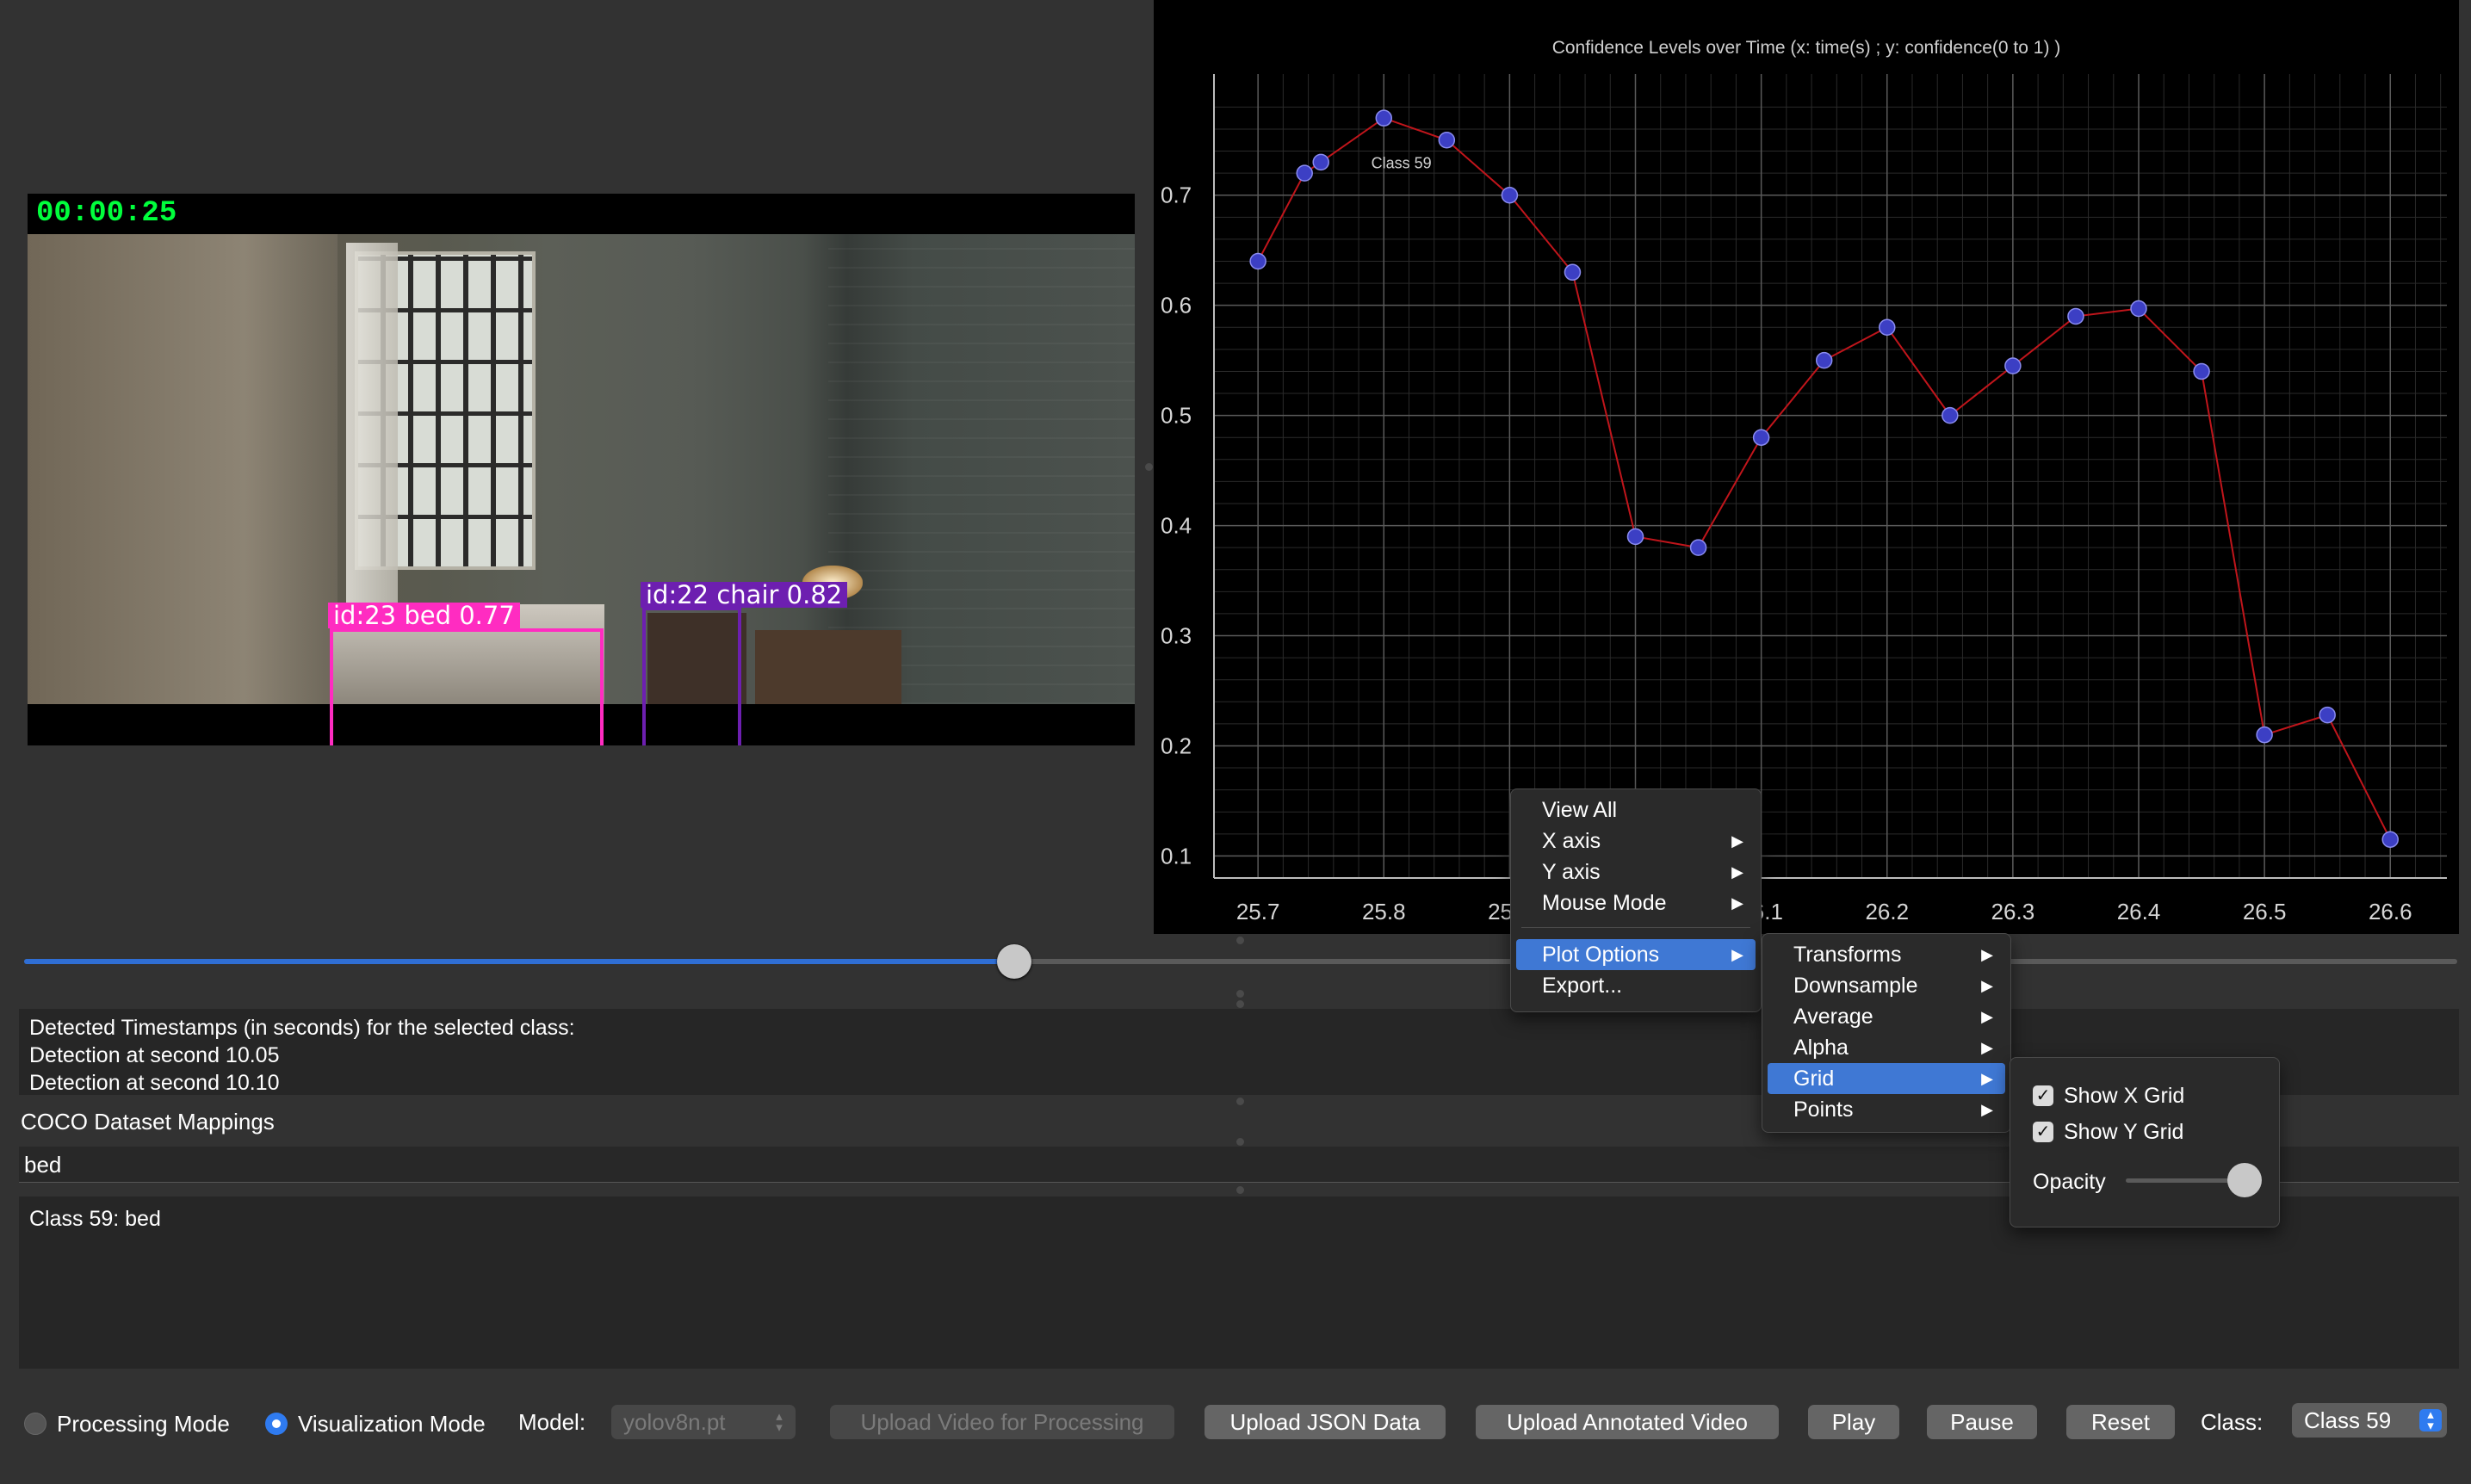 The height and width of the screenshot is (1484, 2471). Describe the element at coordinates (2124, 1096) in the screenshot. I see `show-x-grid-label: Show X Grid` at that location.